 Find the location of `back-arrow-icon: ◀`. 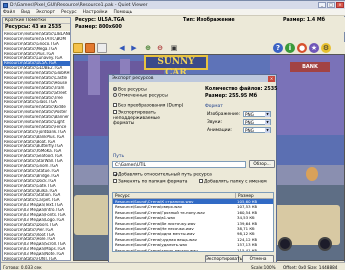

back-arrow-icon: ◀ is located at coordinates (122, 48).